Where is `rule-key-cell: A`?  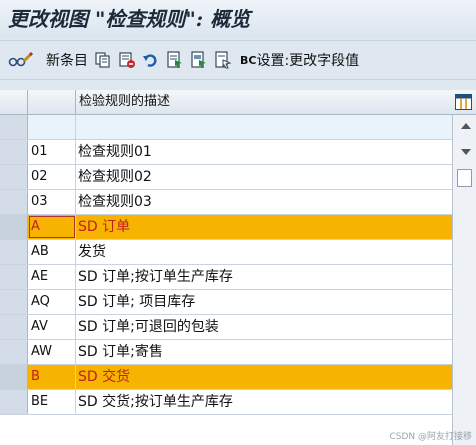
rule-key-cell: A is located at coordinates (52, 227).